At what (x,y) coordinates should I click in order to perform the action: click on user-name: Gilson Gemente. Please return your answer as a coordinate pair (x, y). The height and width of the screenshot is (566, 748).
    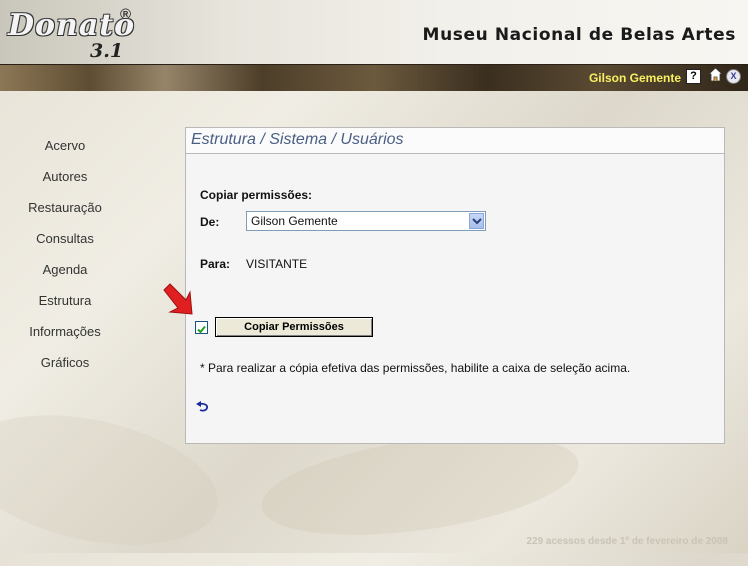
    Looking at the image, I should click on (635, 78).